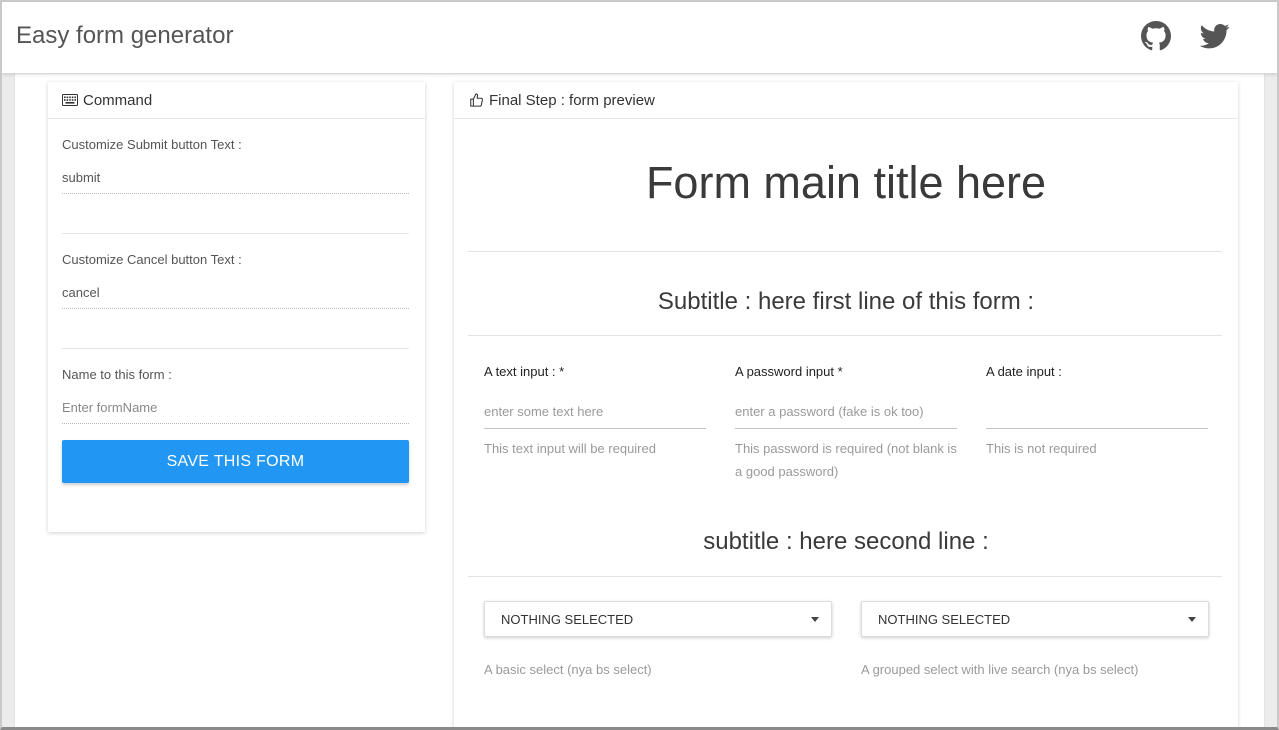 Image resolution: width=1279 pixels, height=730 pixels. I want to click on password-input, so click(846, 412).